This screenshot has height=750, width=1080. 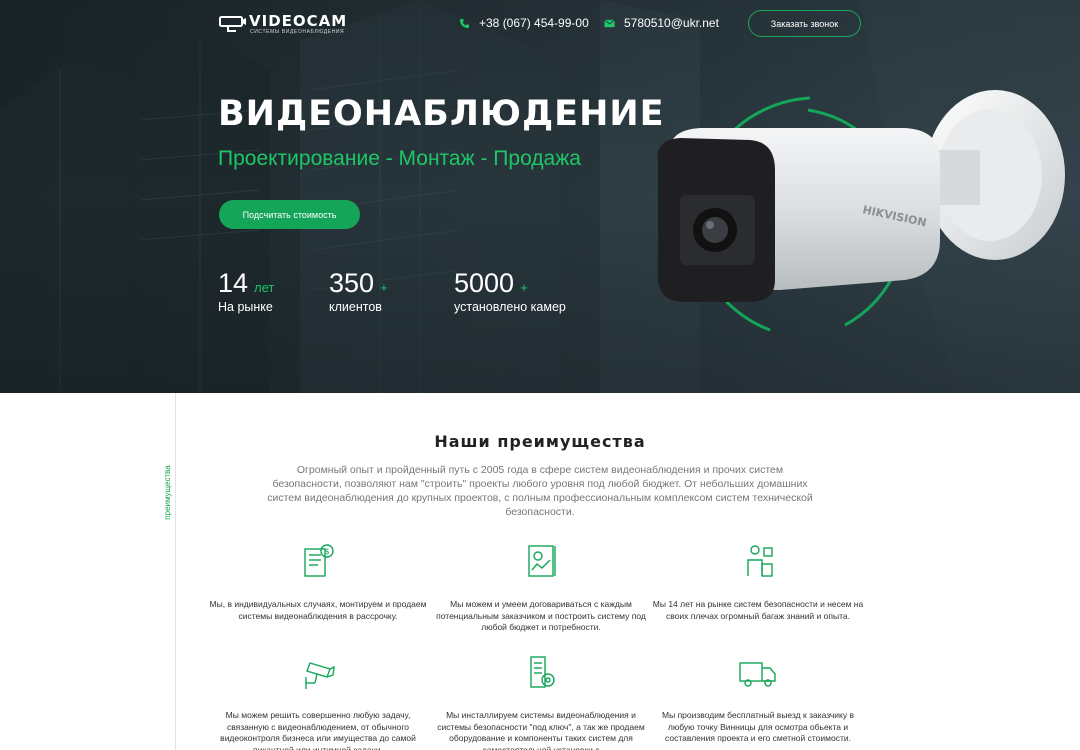 What do you see at coordinates (176, 495) in the screenshot?
I see `side-section-label: преимущества` at bounding box center [176, 495].